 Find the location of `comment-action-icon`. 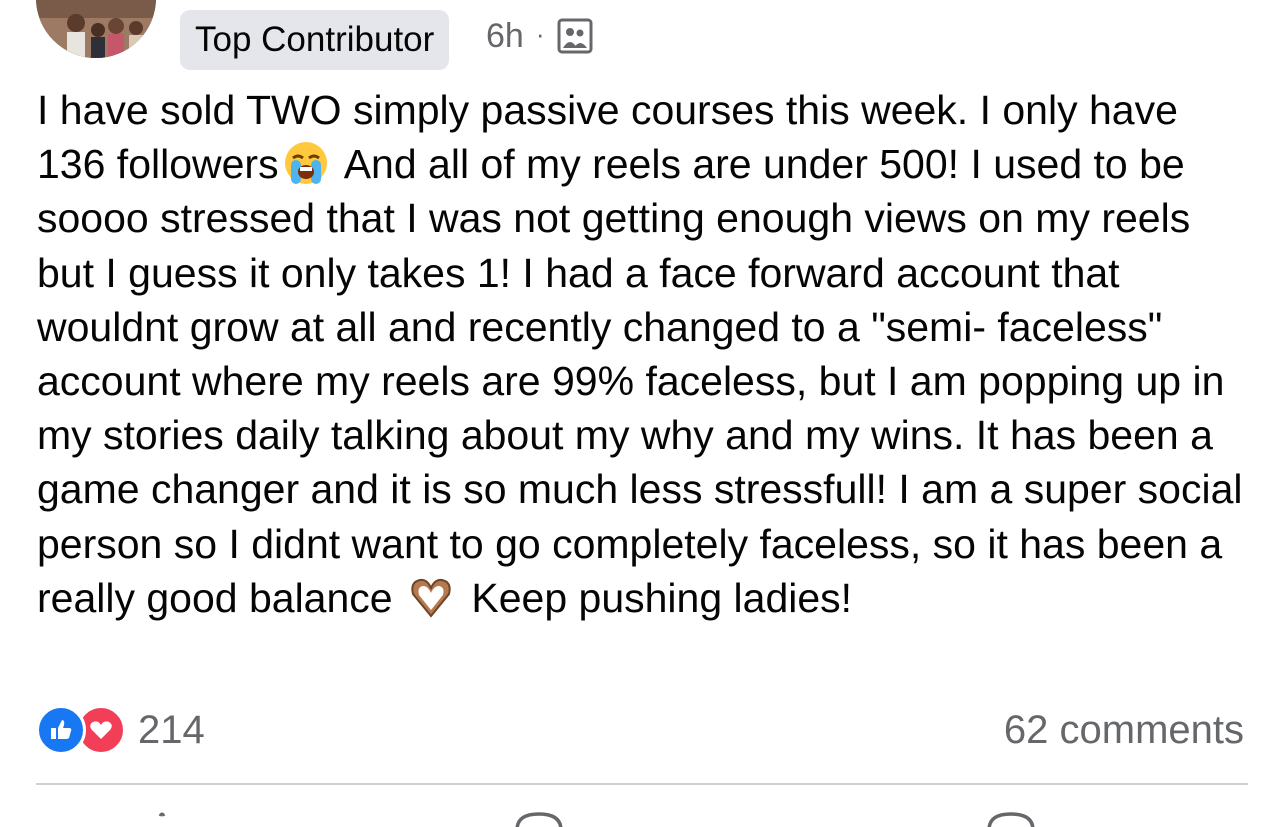

comment-action-icon is located at coordinates (539, 818).